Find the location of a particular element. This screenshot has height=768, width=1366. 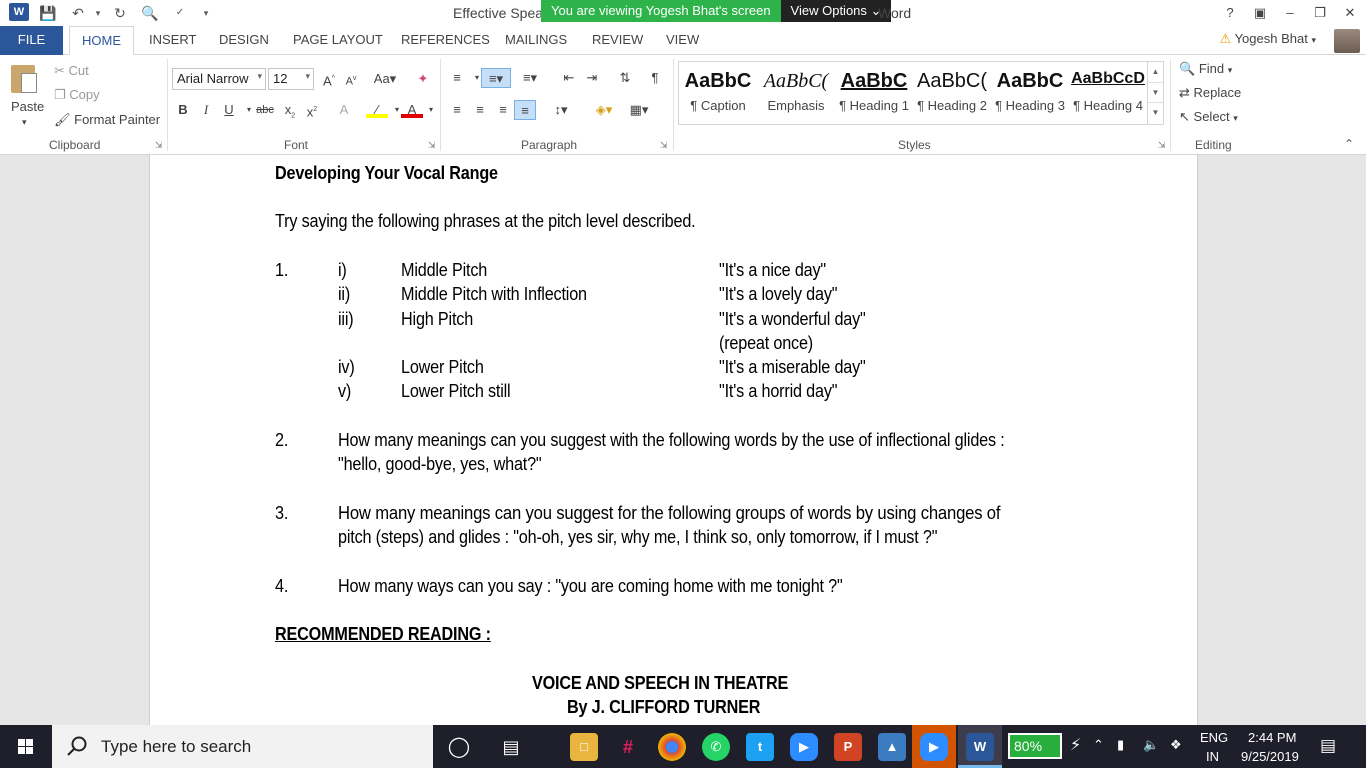

shading-icon: ◈▾ is located at coordinates (604, 110).